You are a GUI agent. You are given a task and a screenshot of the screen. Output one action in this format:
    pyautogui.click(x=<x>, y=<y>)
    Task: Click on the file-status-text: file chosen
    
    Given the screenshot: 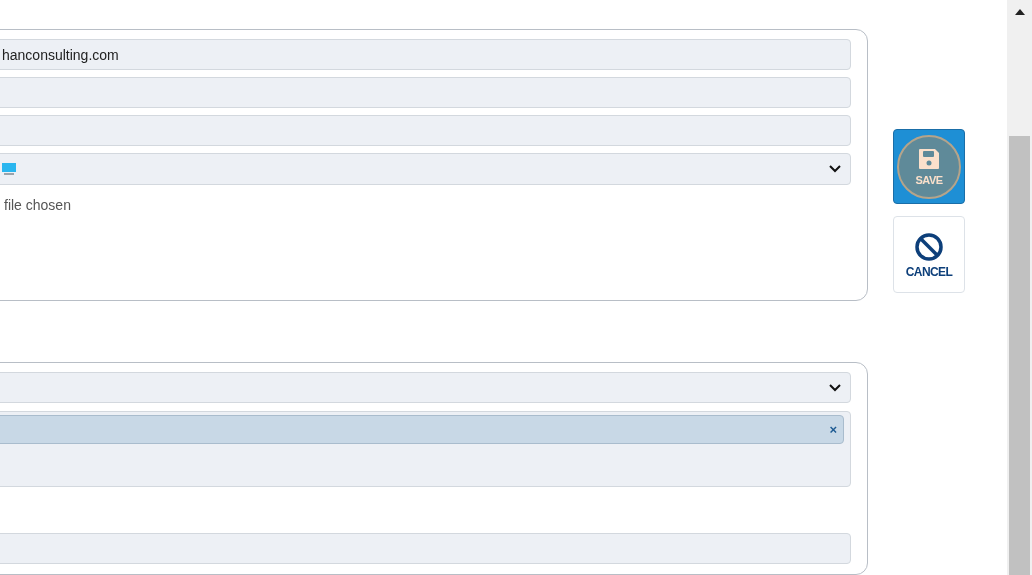 What is the action you would take?
    pyautogui.click(x=37, y=205)
    